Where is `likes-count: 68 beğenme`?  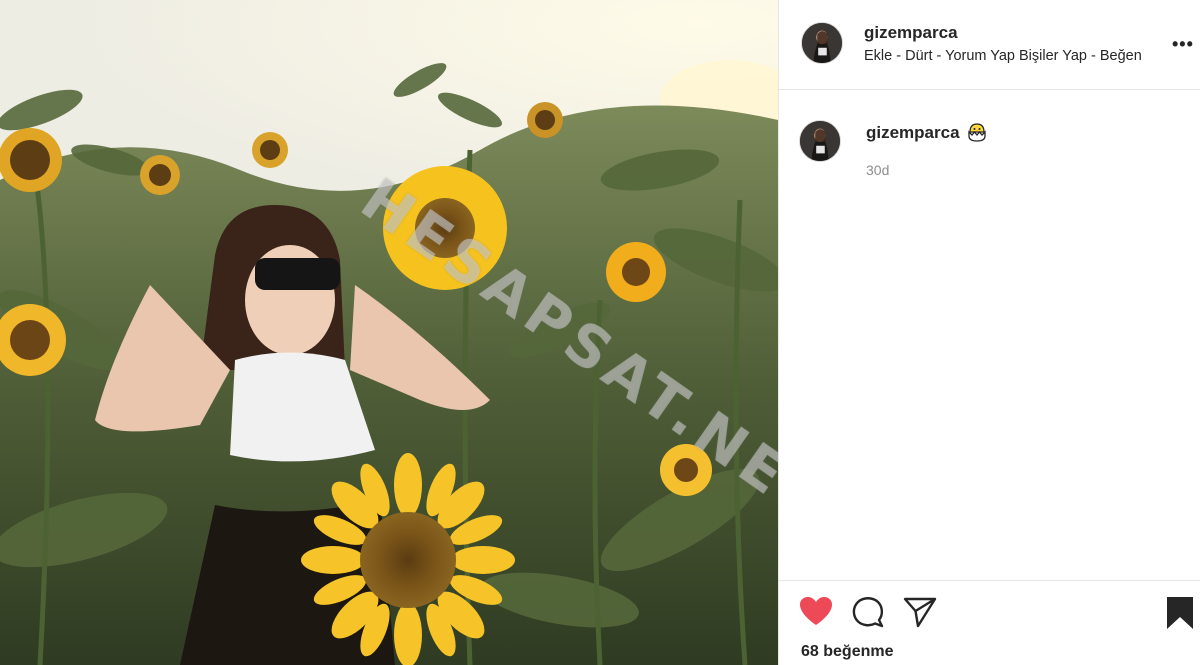 likes-count: 68 beğenme is located at coordinates (847, 652).